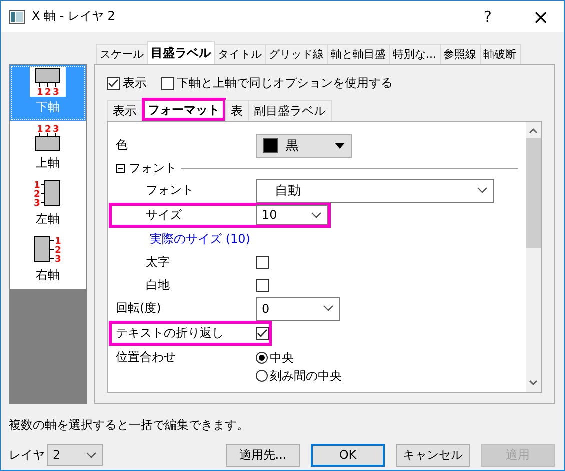 The image size is (565, 471). I want to click on window-title: X 軸 - レイヤ 2, so click(74, 16).